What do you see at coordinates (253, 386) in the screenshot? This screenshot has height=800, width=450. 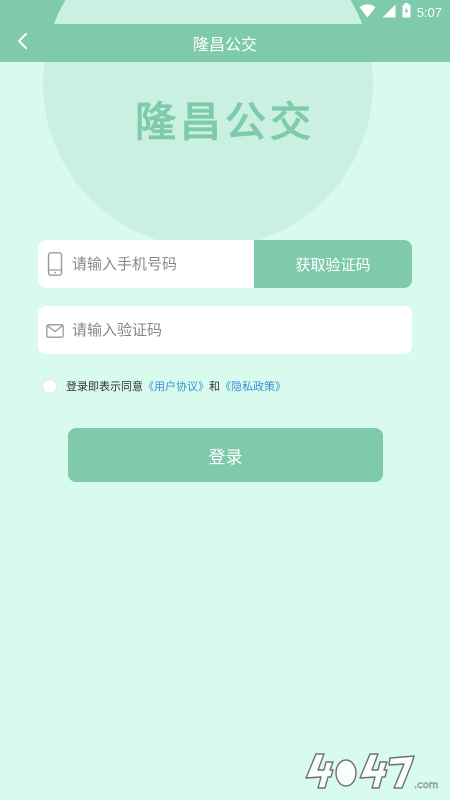 I see `privacy-policy-link: 《隐私政策》` at bounding box center [253, 386].